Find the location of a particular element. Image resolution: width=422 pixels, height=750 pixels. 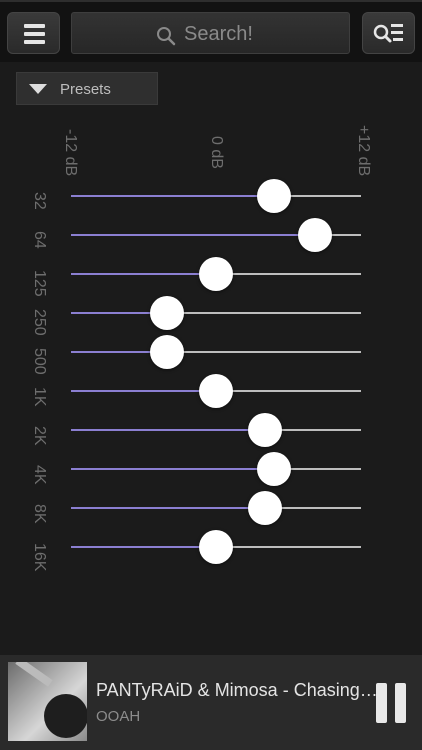

band-label: 2K is located at coordinates (39, 436).